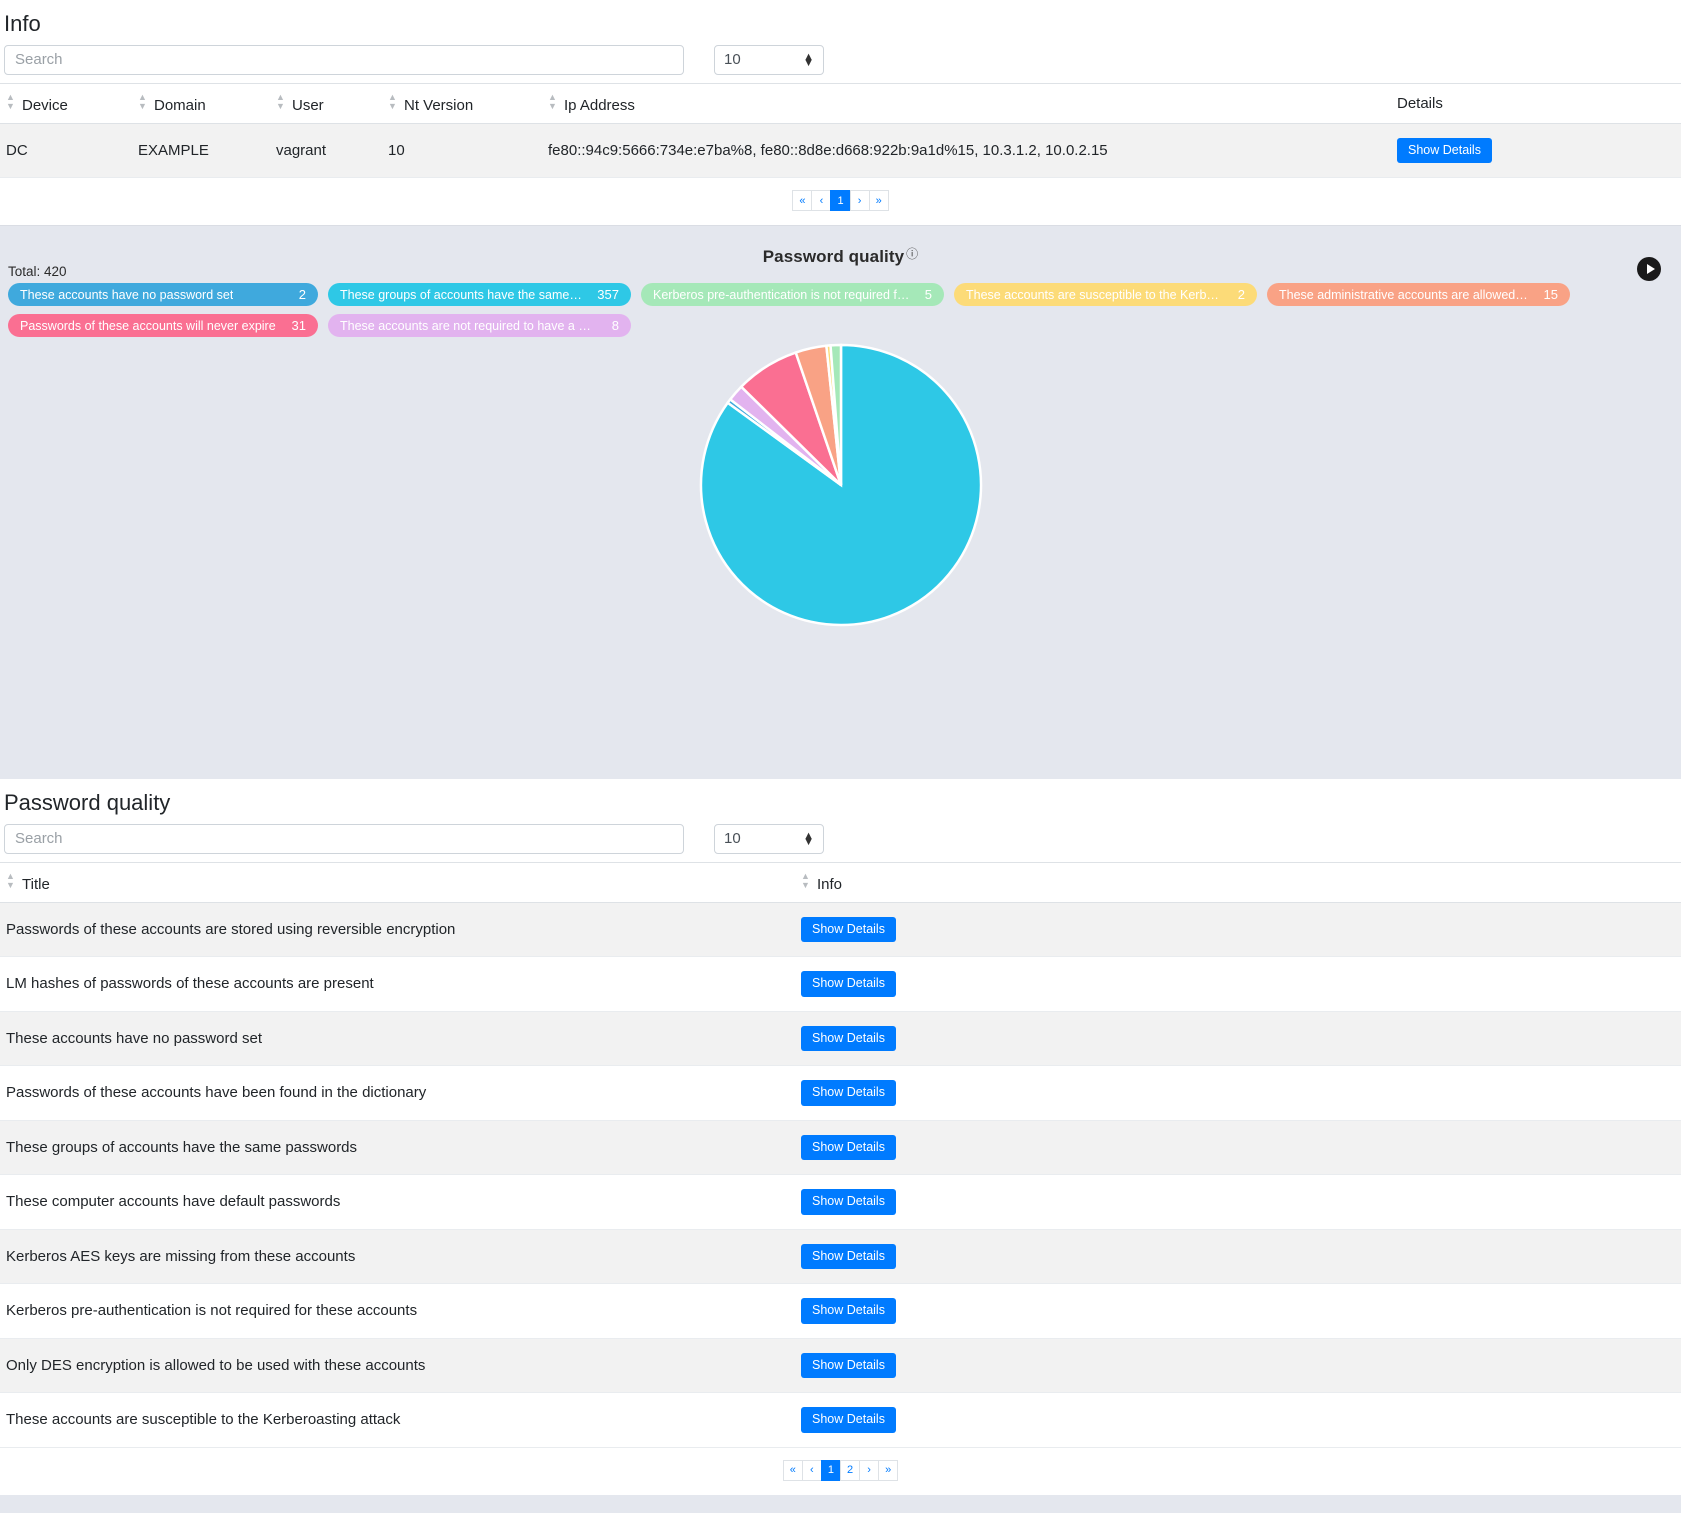 This screenshot has width=1681, height=1513. What do you see at coordinates (1649, 269) in the screenshot?
I see `play-circle-icon` at bounding box center [1649, 269].